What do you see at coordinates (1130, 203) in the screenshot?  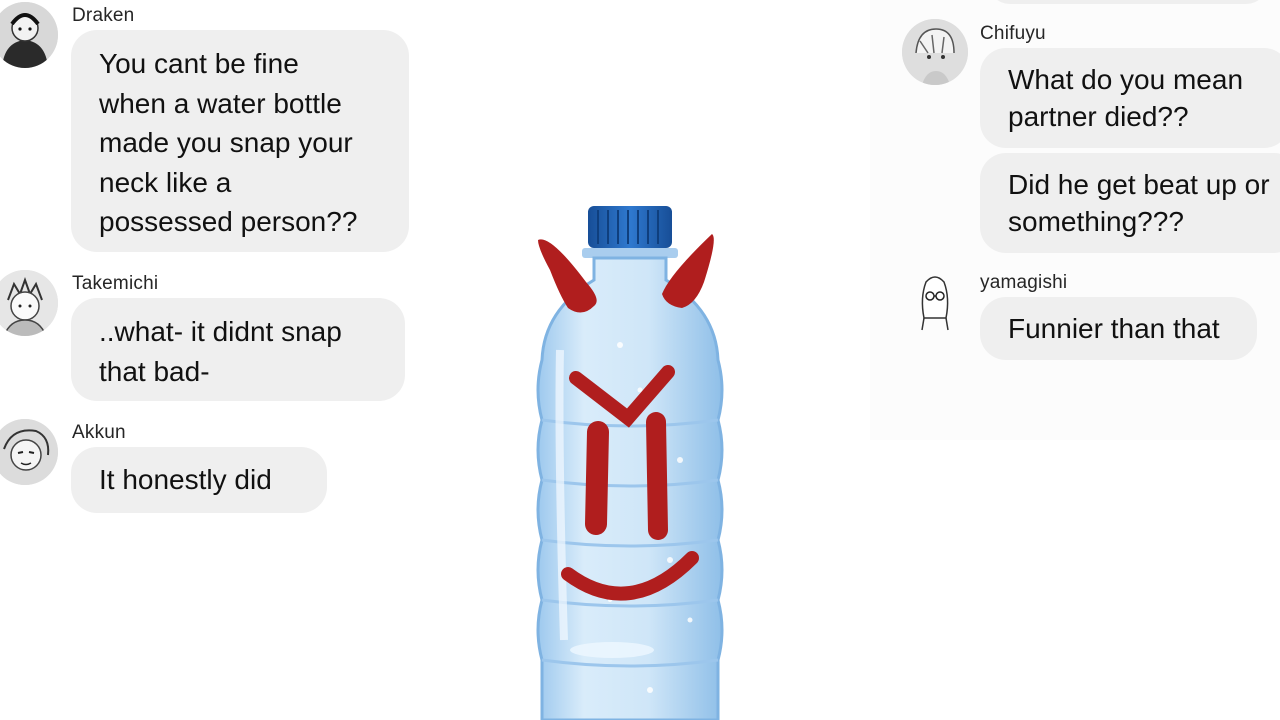 I see `message-bubble: Did he get beat up or something???` at bounding box center [1130, 203].